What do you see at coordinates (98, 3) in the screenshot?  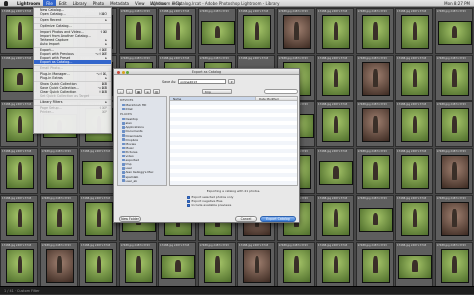 I see `menu-photo: Photo` at bounding box center [98, 3].